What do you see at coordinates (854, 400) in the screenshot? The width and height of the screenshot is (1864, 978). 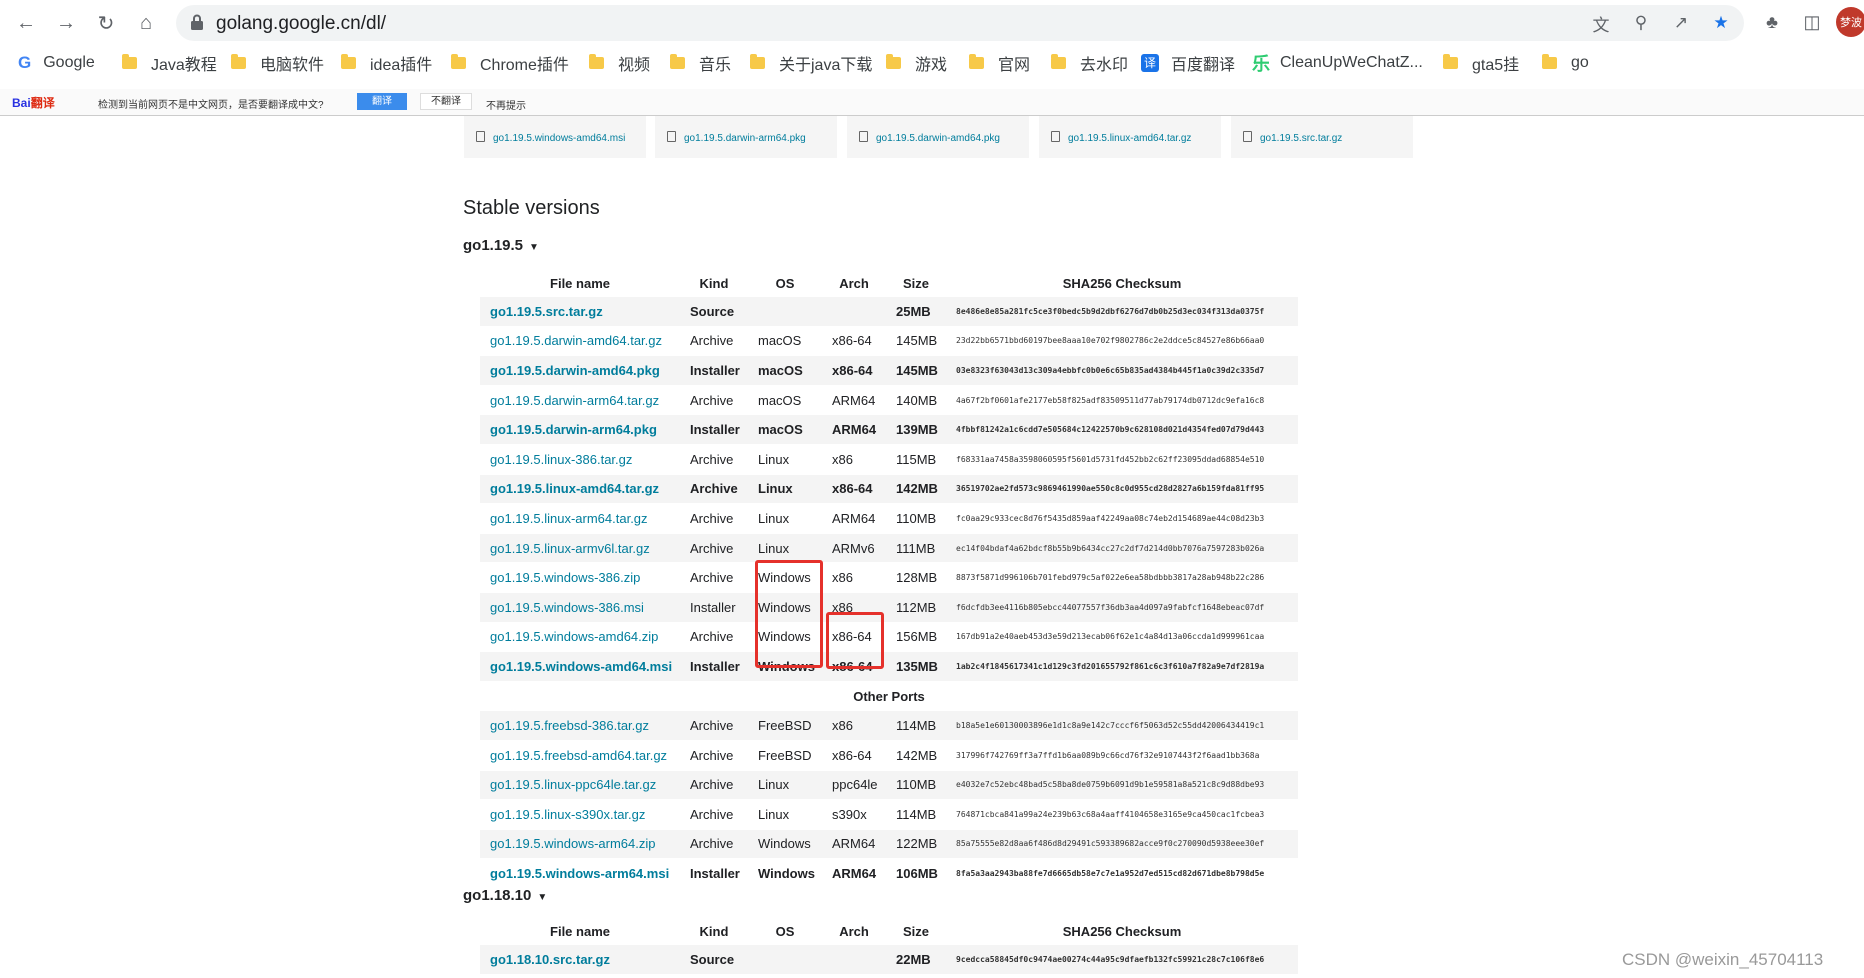 I see `arch-cell: ARM64` at bounding box center [854, 400].